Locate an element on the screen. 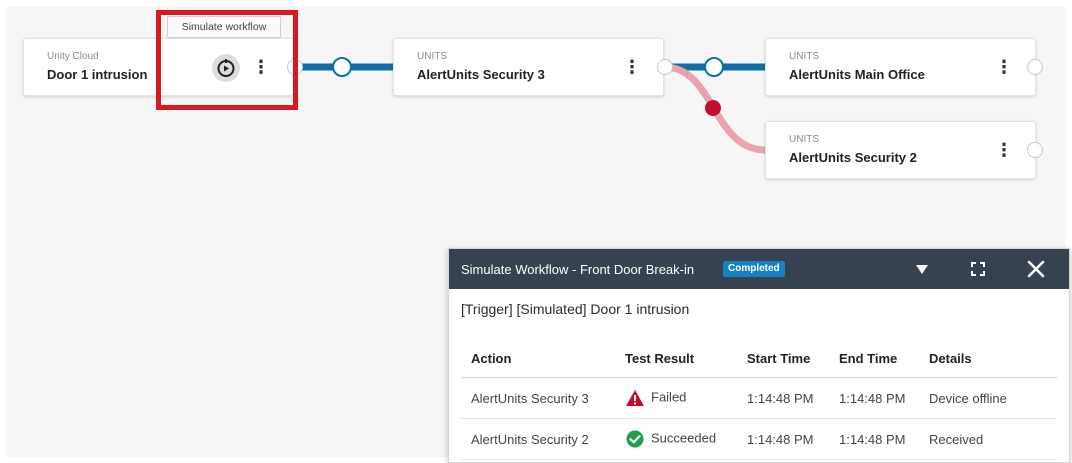 The height and width of the screenshot is (463, 1072). close-icon is located at coordinates (1036, 269).